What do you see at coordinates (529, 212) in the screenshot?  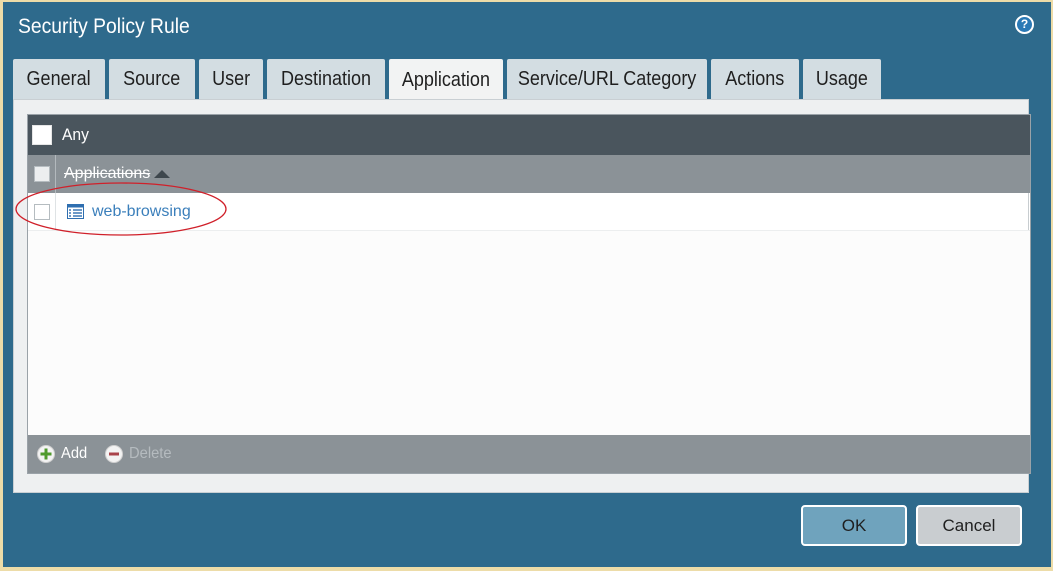 I see `table-row: web-browsing` at bounding box center [529, 212].